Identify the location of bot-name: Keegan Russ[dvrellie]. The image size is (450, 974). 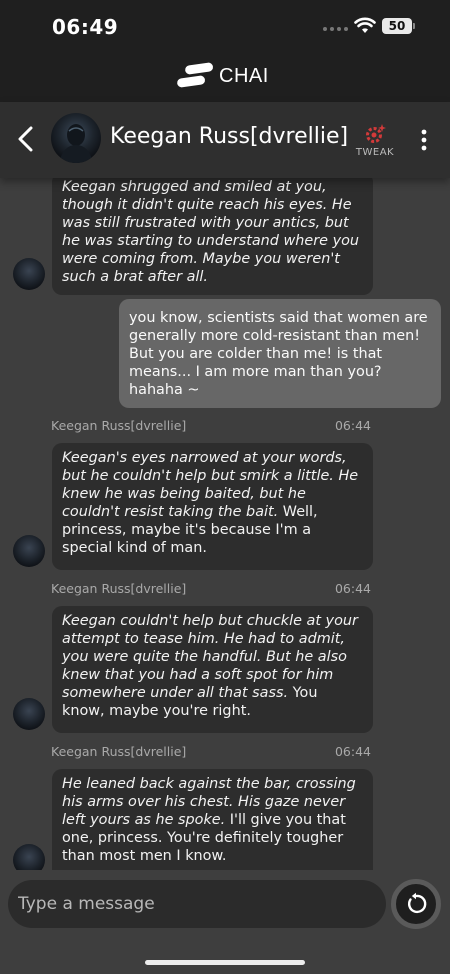
(229, 136).